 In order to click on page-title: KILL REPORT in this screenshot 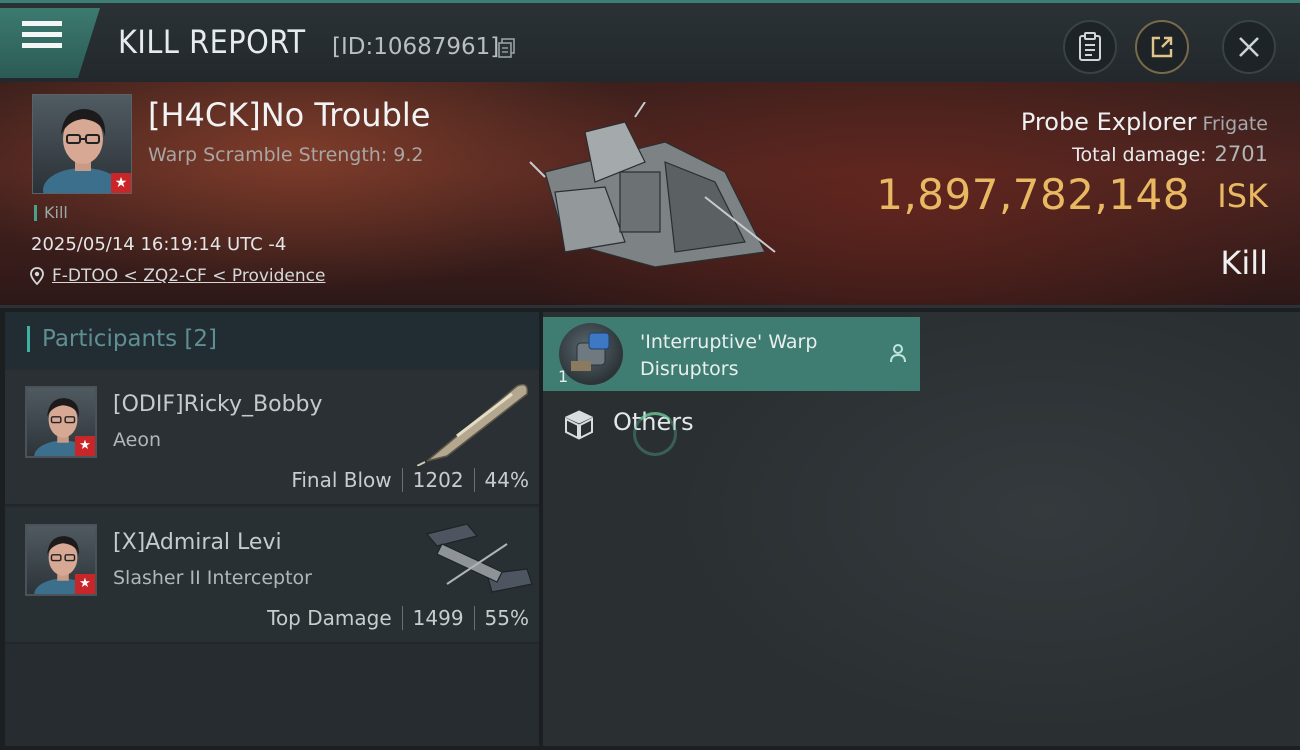, I will do `click(212, 42)`.